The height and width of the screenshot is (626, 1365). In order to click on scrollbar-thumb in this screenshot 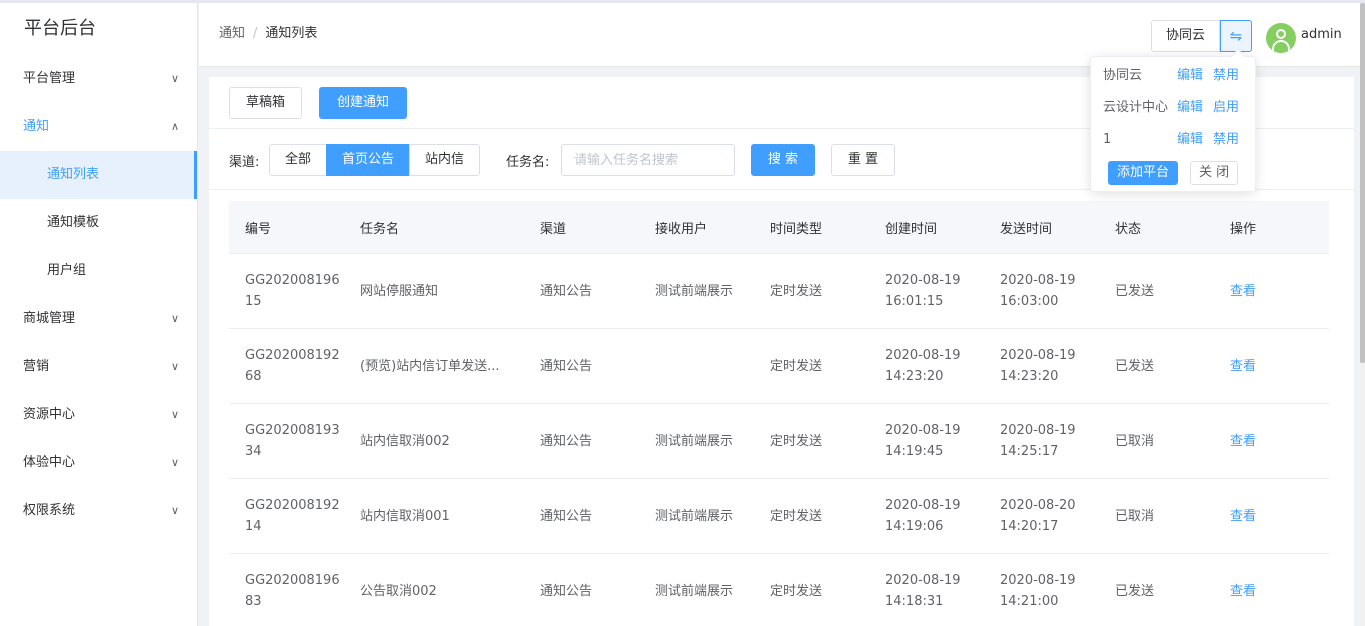, I will do `click(1362, 183)`.